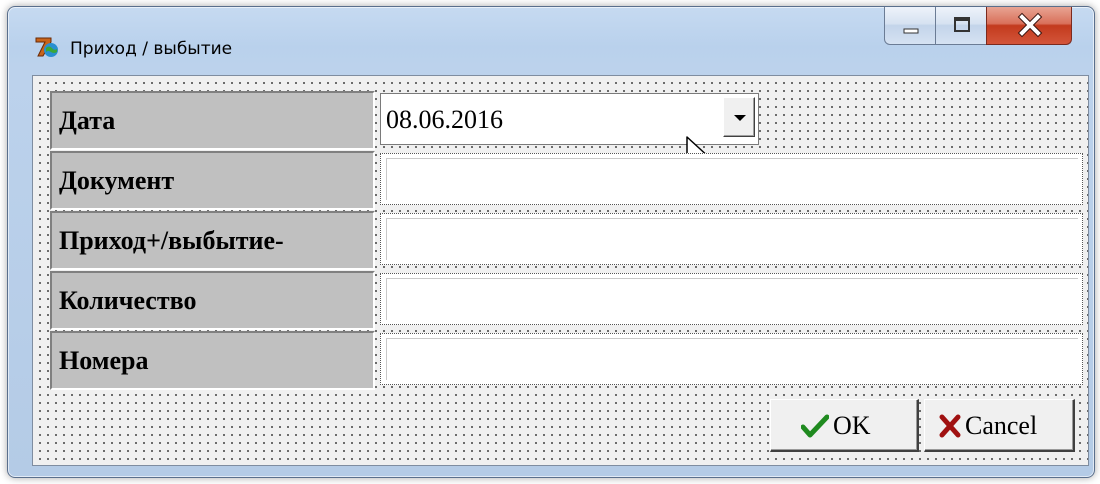  I want to click on cancel-label: Cancel, so click(1001, 425).